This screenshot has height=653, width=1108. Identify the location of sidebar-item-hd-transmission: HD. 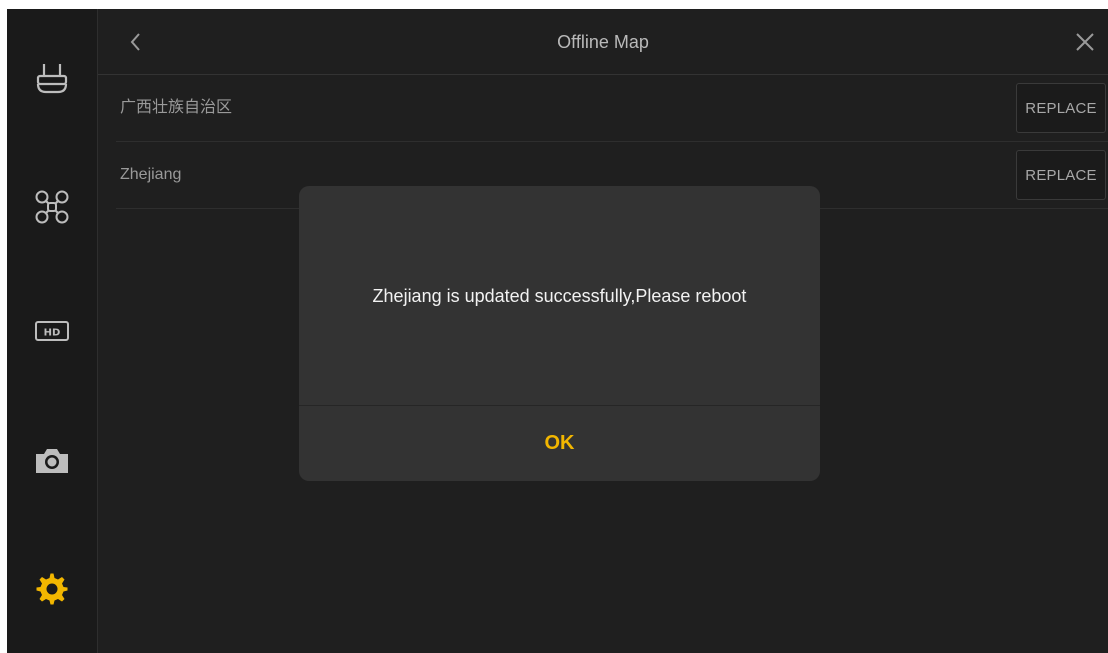
(52, 331).